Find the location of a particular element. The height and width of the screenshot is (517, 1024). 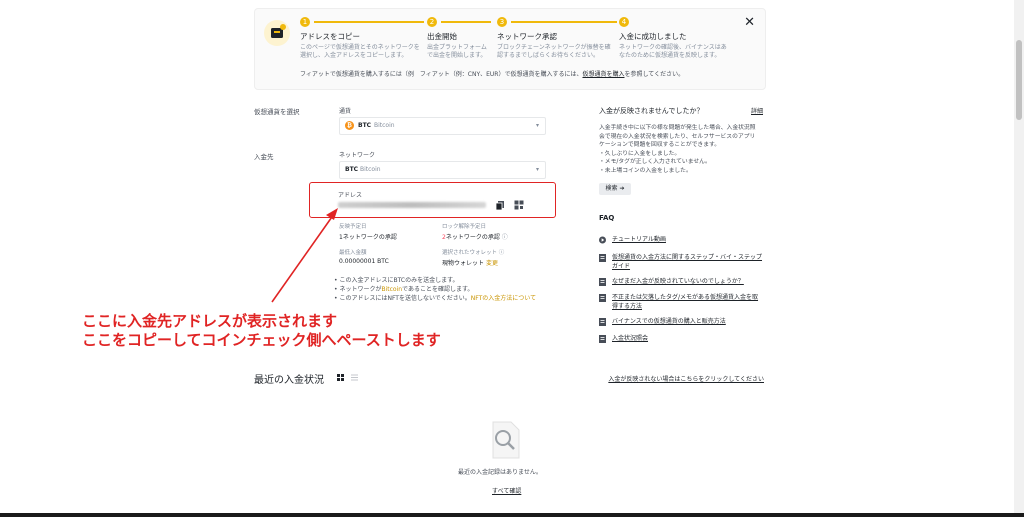

empty-history-text: 最近の入金記録はありません。 is located at coordinates (500, 472).